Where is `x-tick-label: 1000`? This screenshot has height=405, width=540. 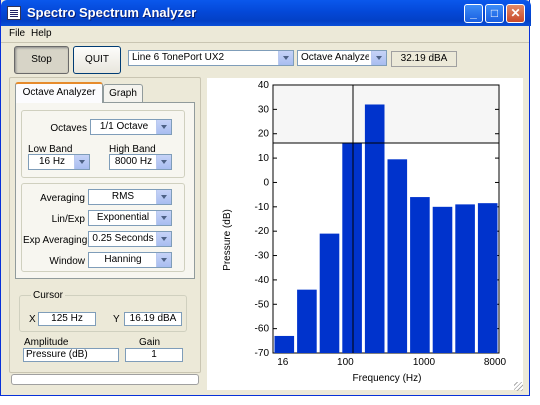 x-tick-label: 1000 is located at coordinates (424, 362).